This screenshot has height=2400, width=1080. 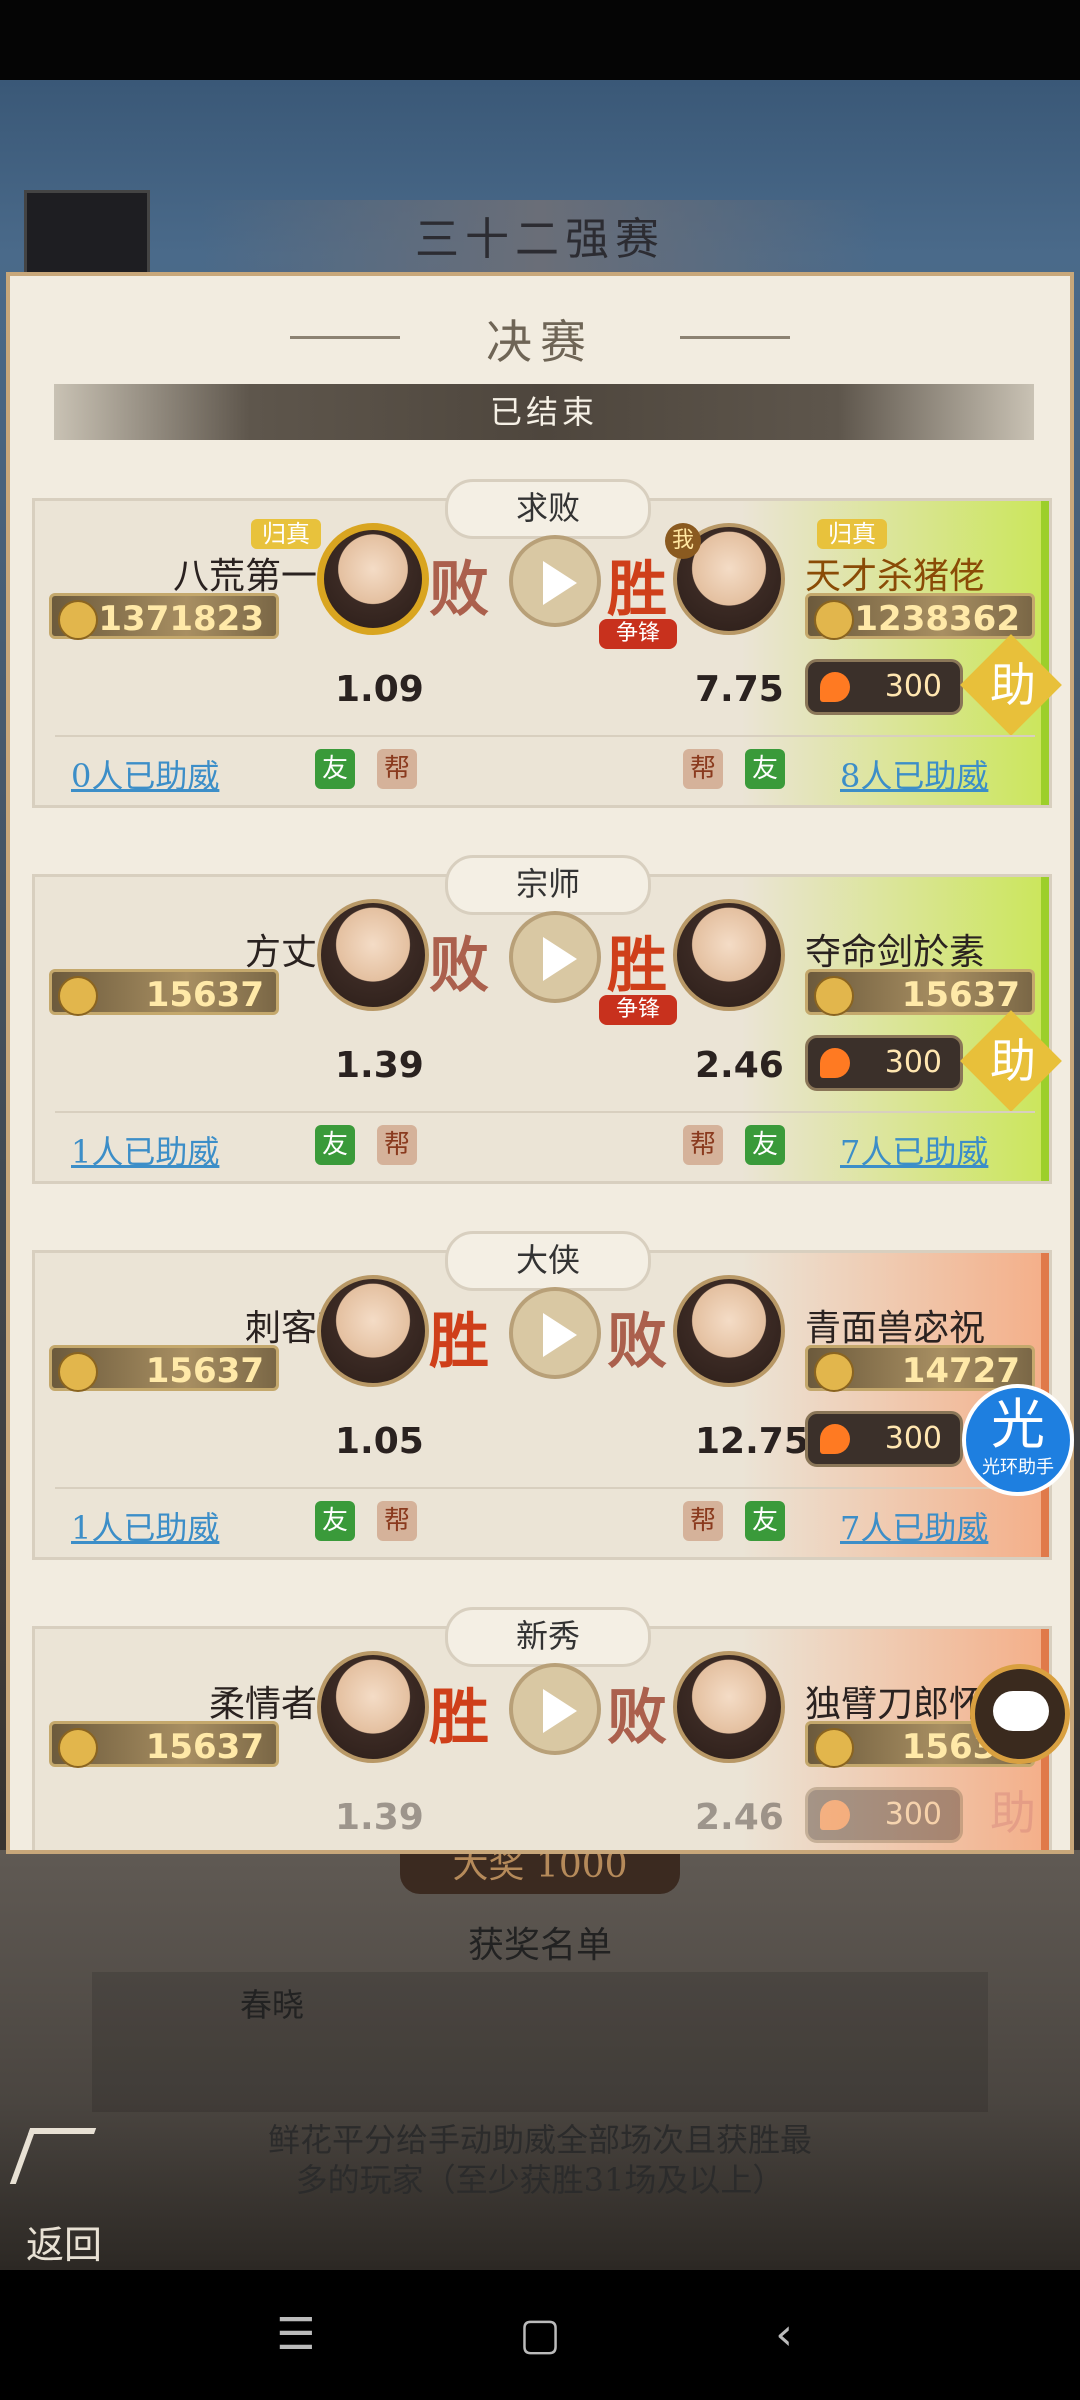 I want to click on back-button: 返回, so click(x=64, y=2220).